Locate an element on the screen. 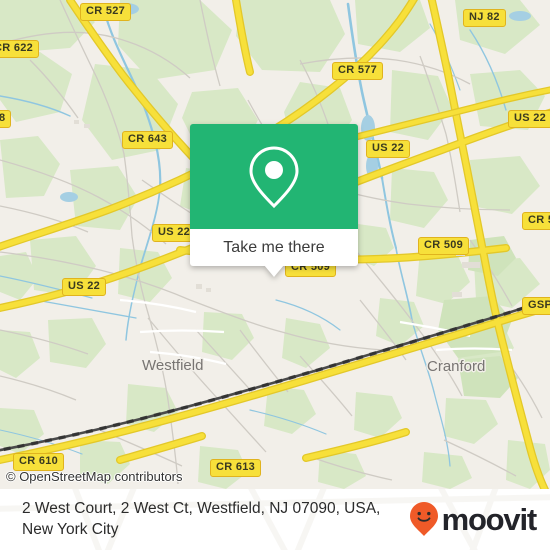 This screenshot has height=550, width=550. callout-pointer-tail is located at coordinates (274, 271).